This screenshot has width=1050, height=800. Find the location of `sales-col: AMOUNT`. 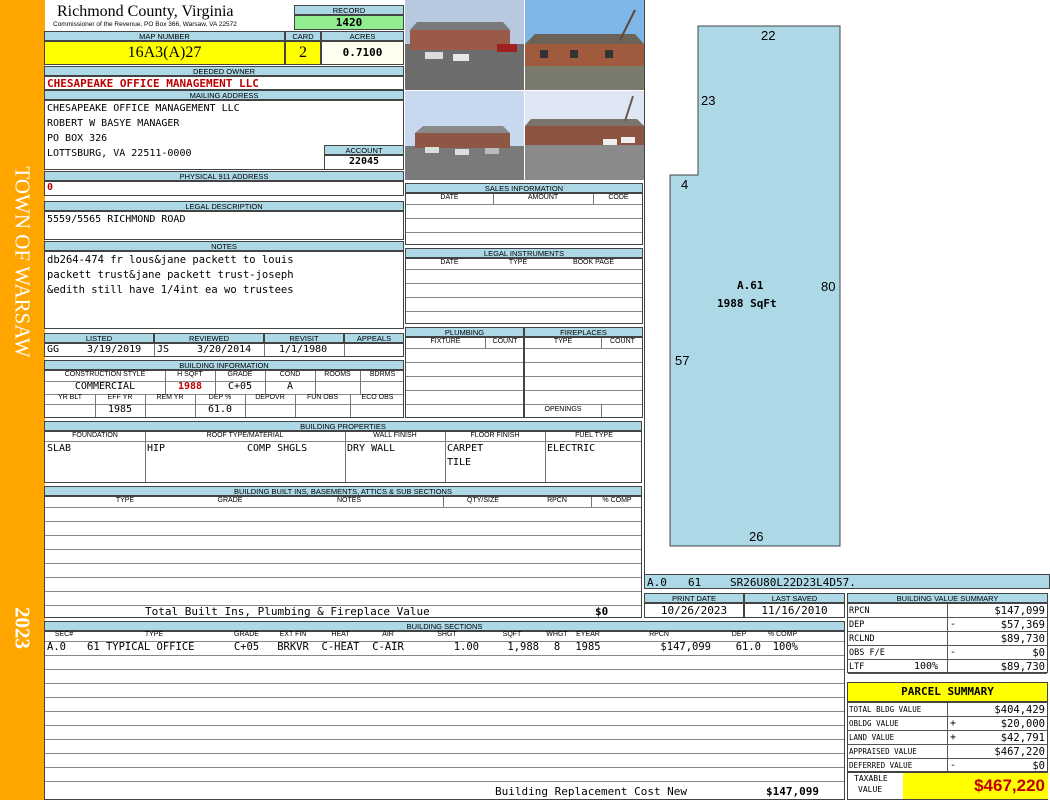

sales-col: AMOUNT is located at coordinates (543, 197).